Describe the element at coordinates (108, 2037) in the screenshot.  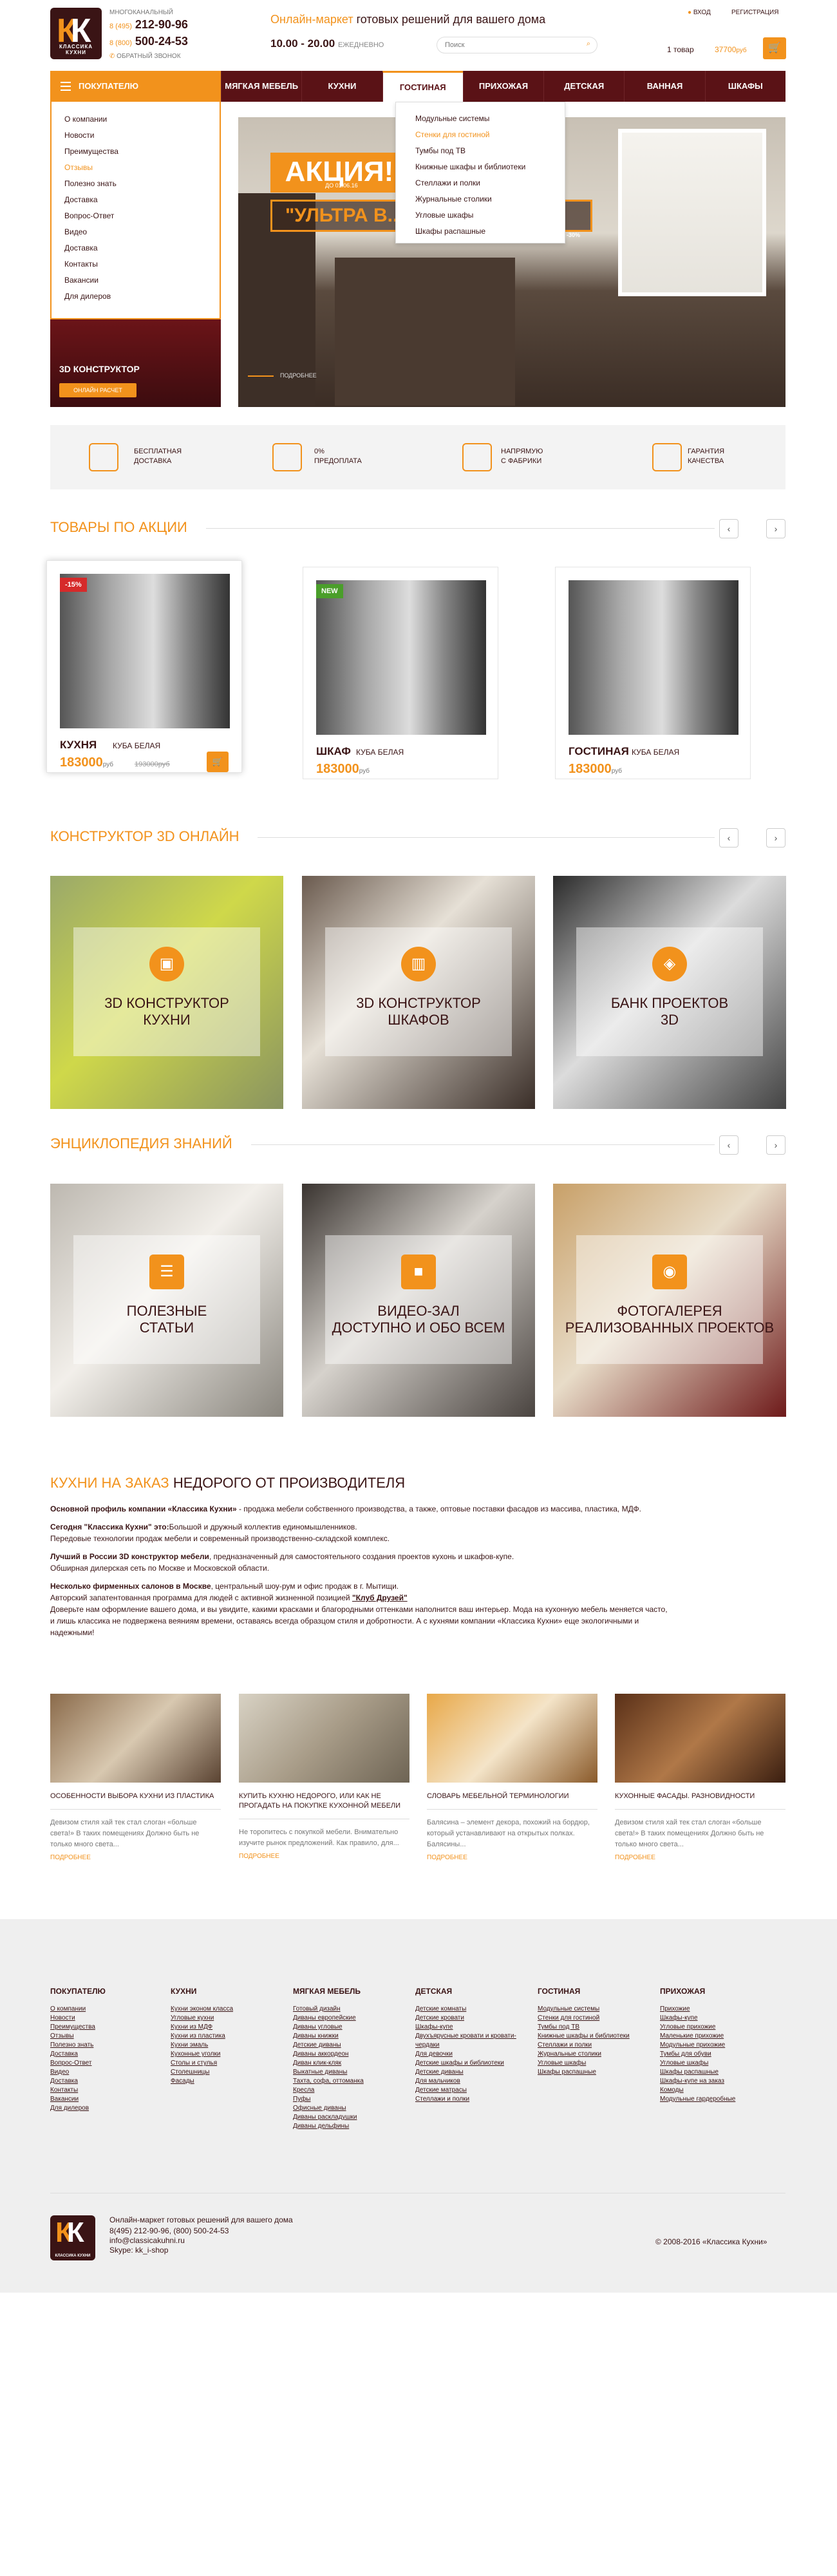
I see `footer-link: Отзывы` at that location.